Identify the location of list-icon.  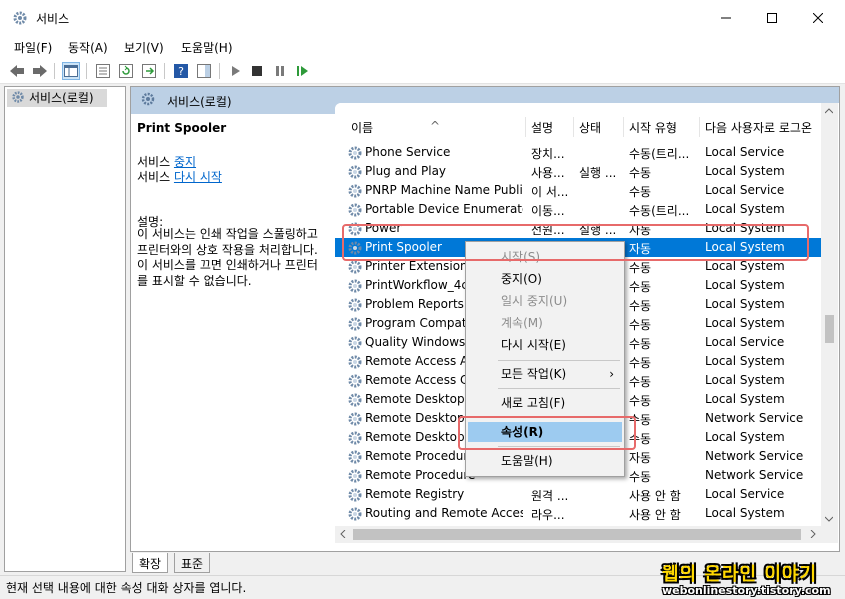
(103, 71).